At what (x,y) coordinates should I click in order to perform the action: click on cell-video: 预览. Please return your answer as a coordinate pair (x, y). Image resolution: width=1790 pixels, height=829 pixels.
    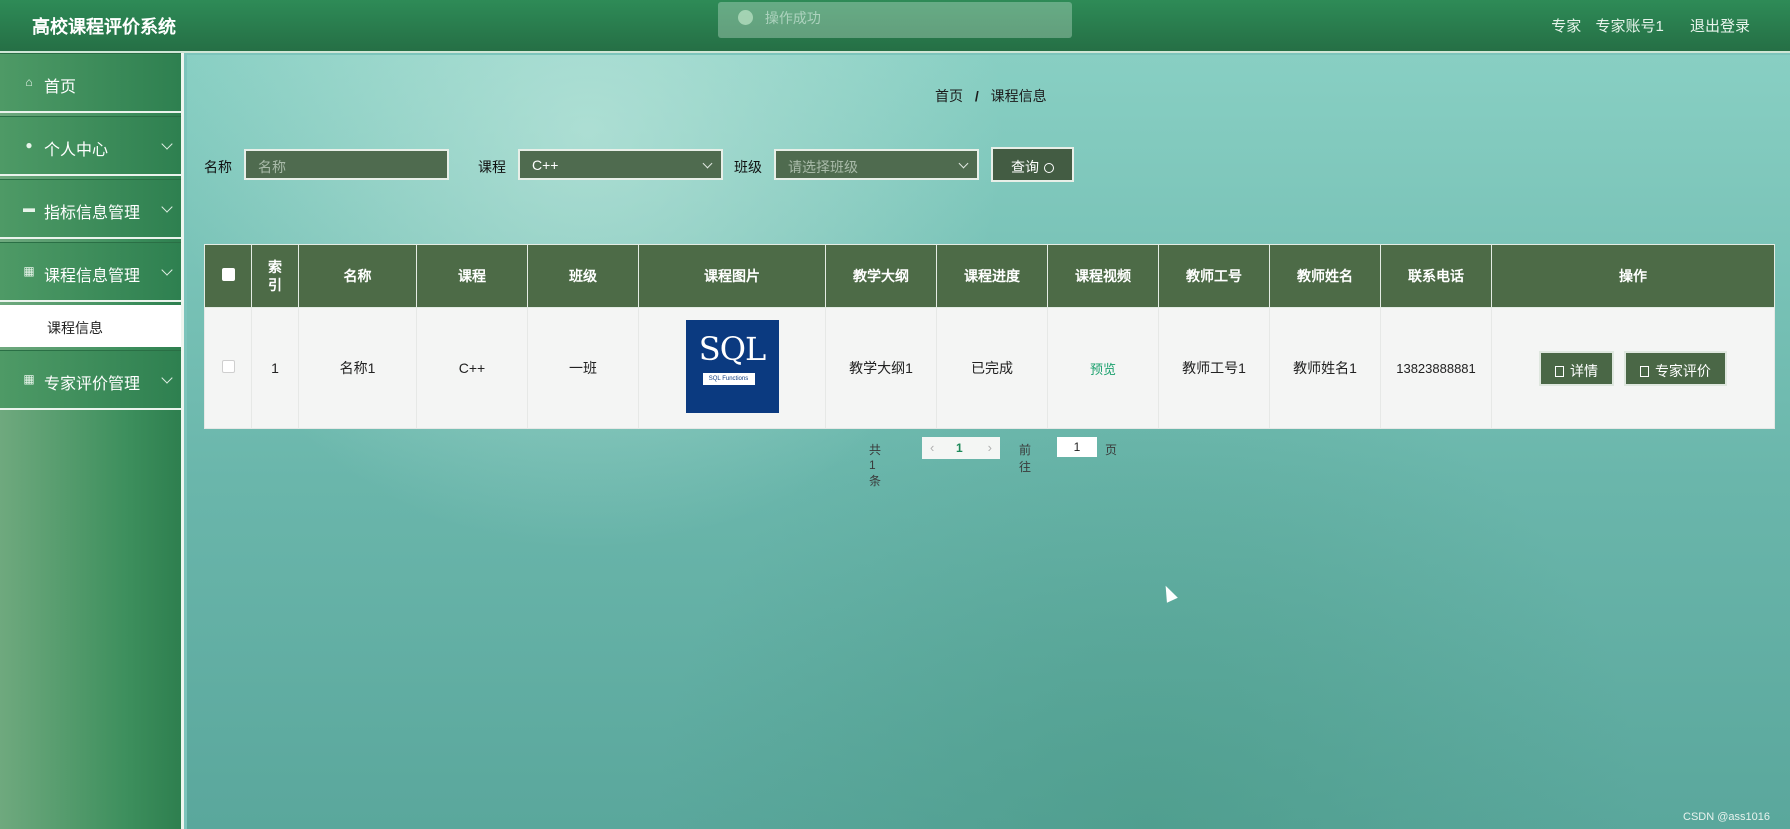
    Looking at the image, I should click on (1103, 368).